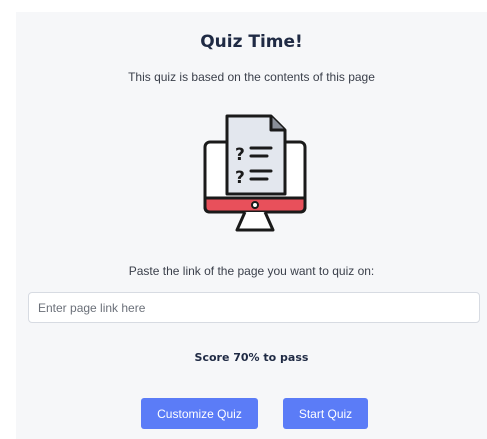  What do you see at coordinates (255, 205) in the screenshot?
I see `power-button-dot` at bounding box center [255, 205].